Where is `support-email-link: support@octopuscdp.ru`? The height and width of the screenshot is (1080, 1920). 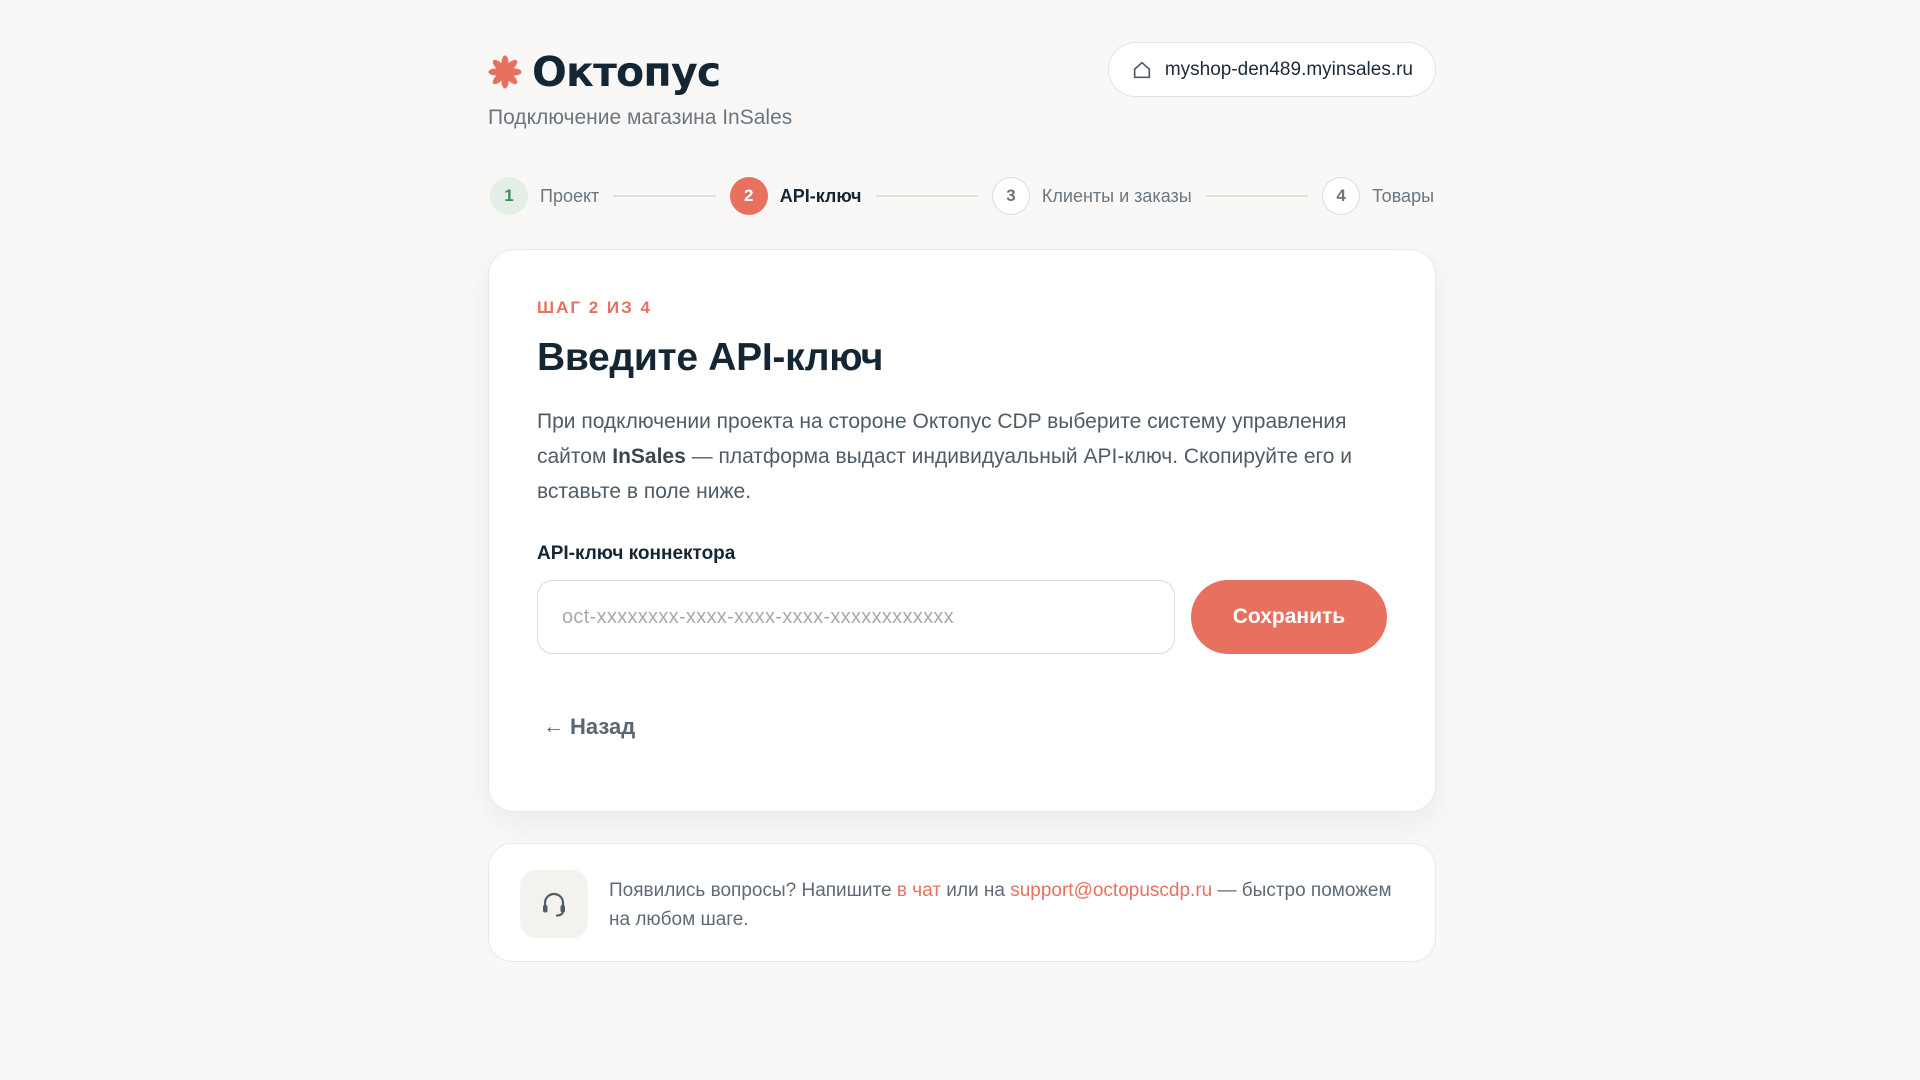
support-email-link: support@octopuscdp.ru is located at coordinates (1111, 890).